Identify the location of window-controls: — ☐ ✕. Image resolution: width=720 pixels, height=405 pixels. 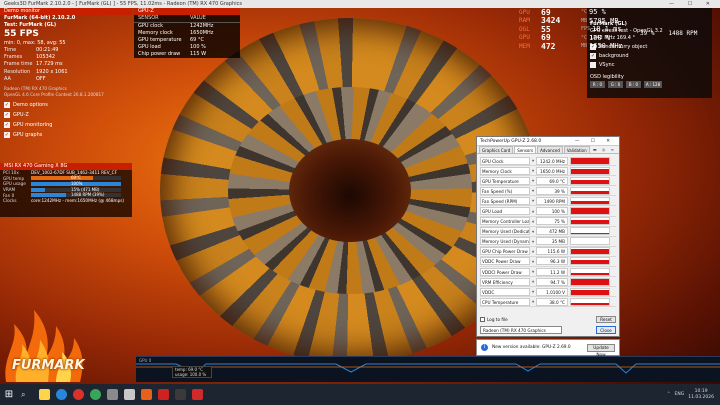
(692, 4).